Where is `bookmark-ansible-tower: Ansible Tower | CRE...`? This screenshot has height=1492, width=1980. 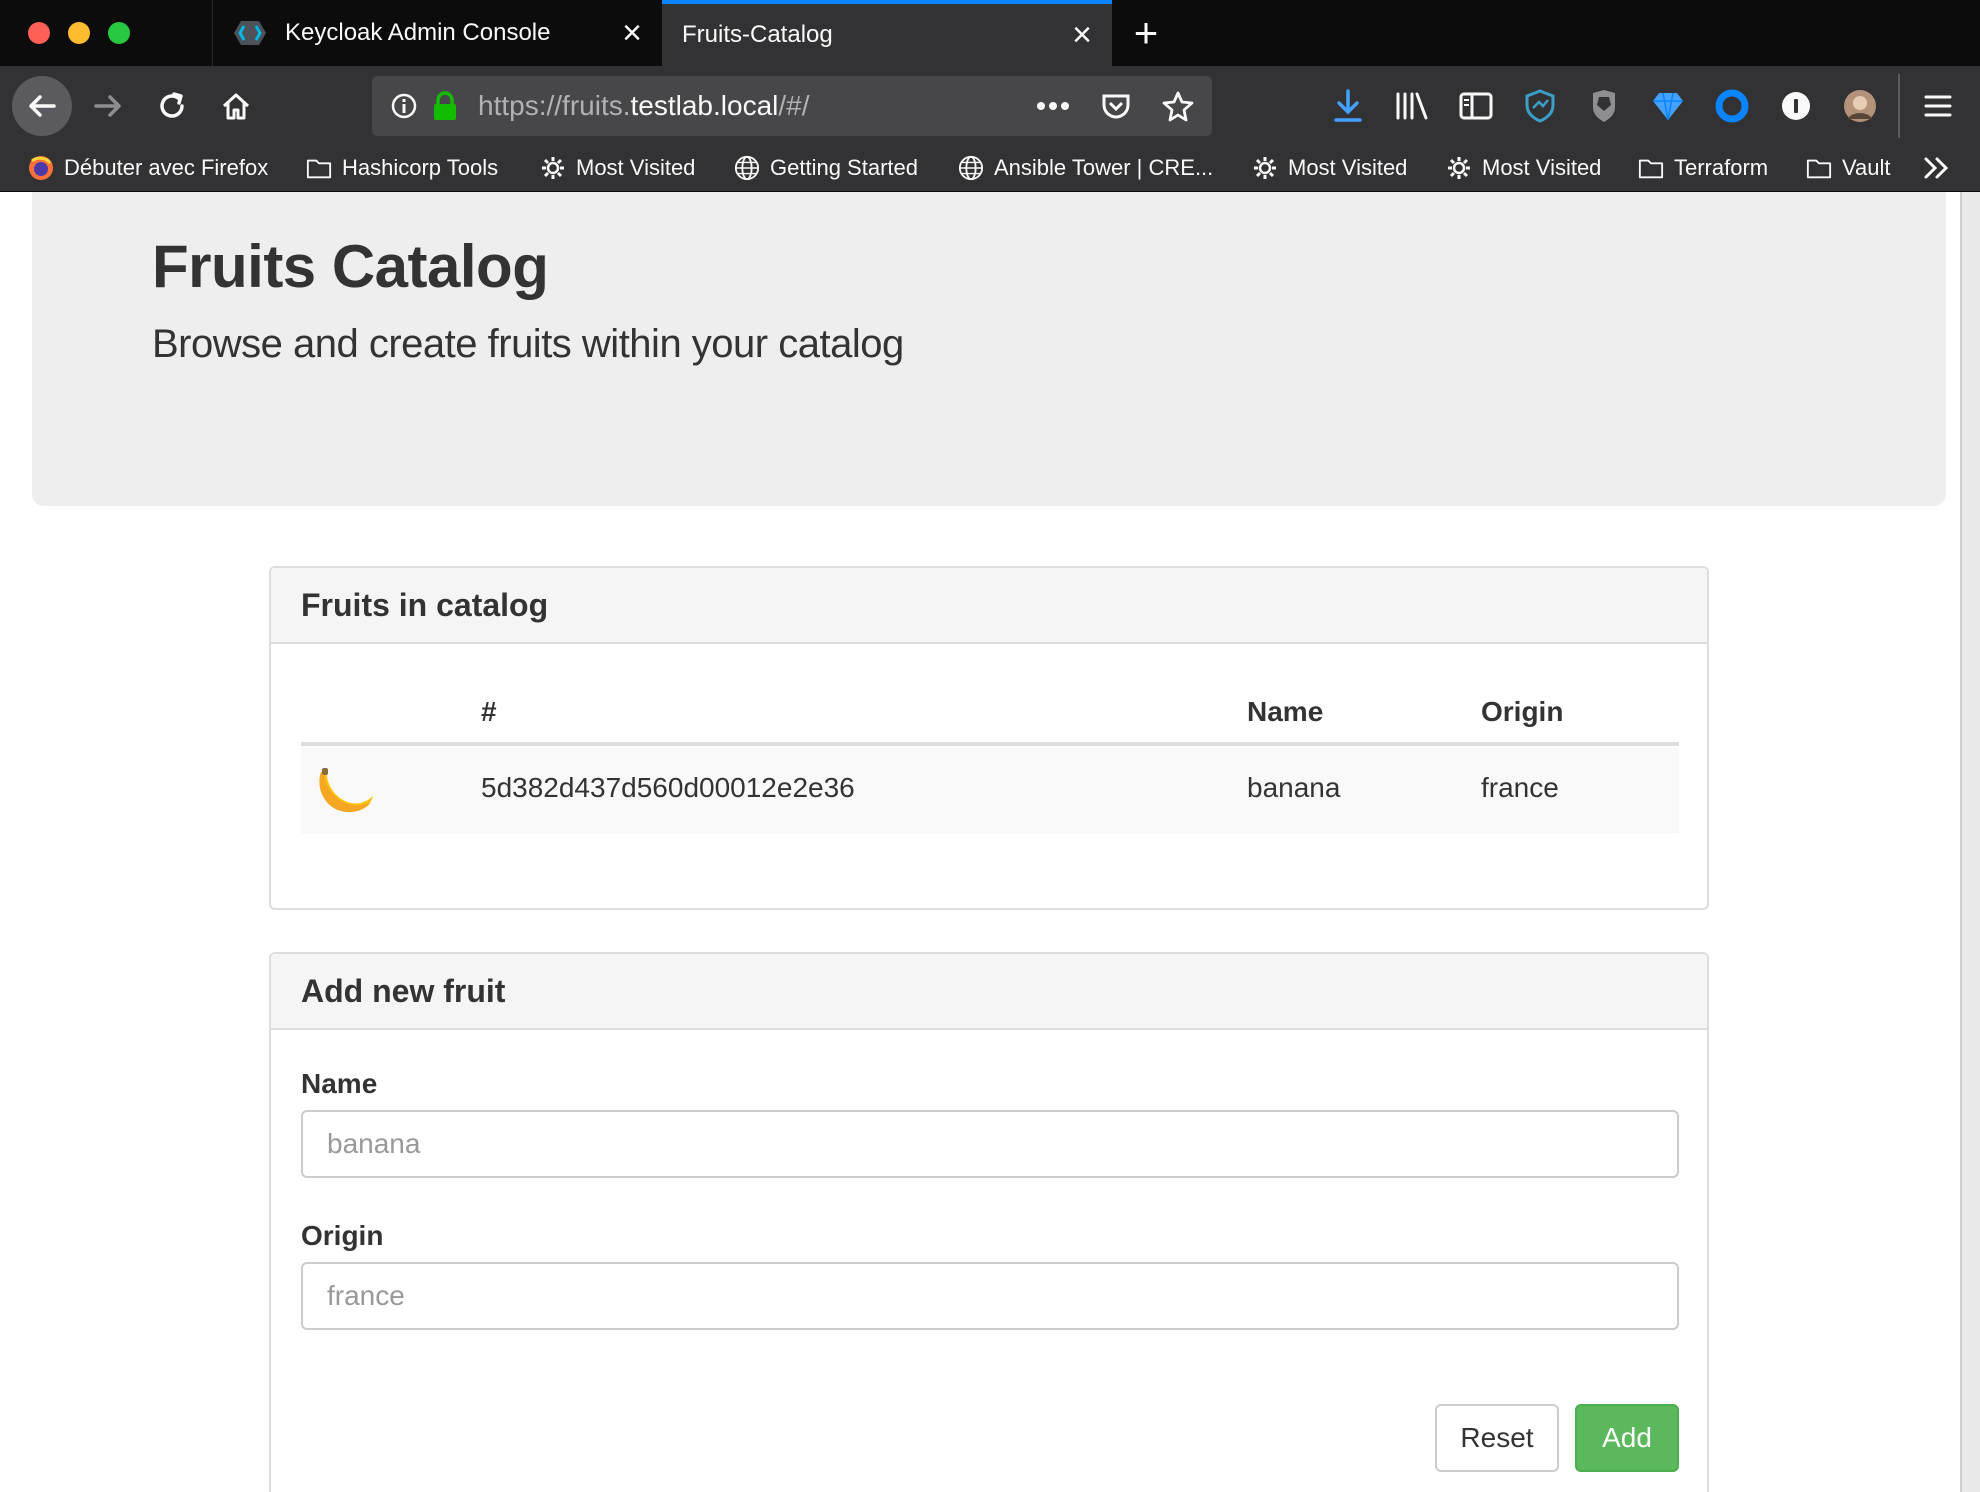
bookmark-ansible-tower: Ansible Tower | CRE... is located at coordinates (1085, 168).